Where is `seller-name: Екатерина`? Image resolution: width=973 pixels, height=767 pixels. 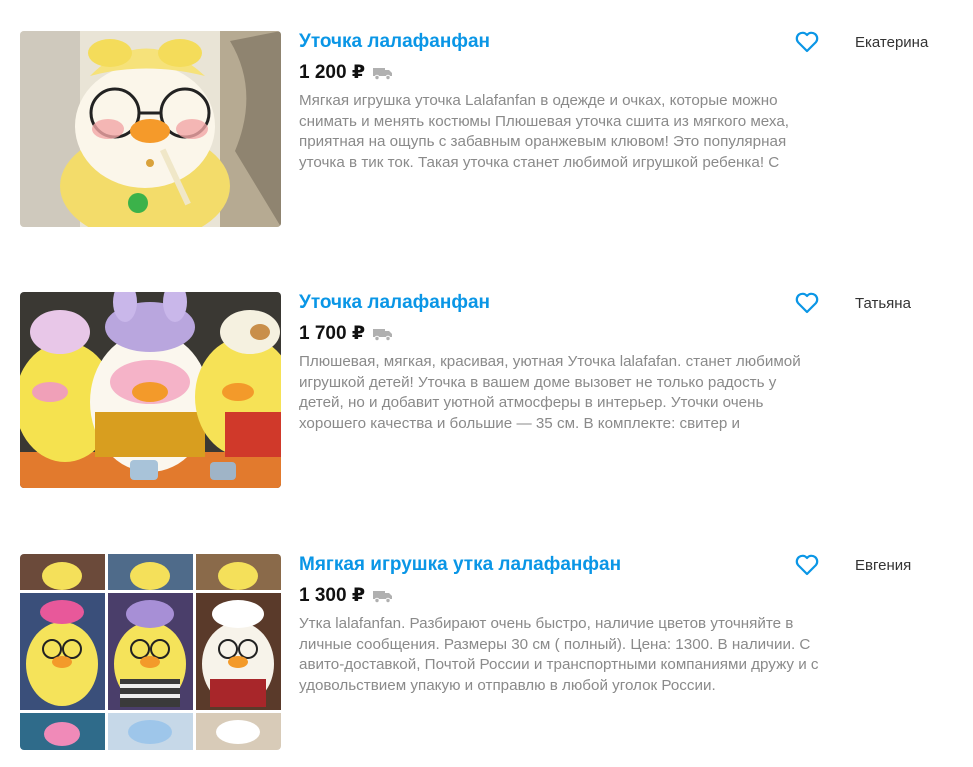 seller-name: Екатерина is located at coordinates (891, 42).